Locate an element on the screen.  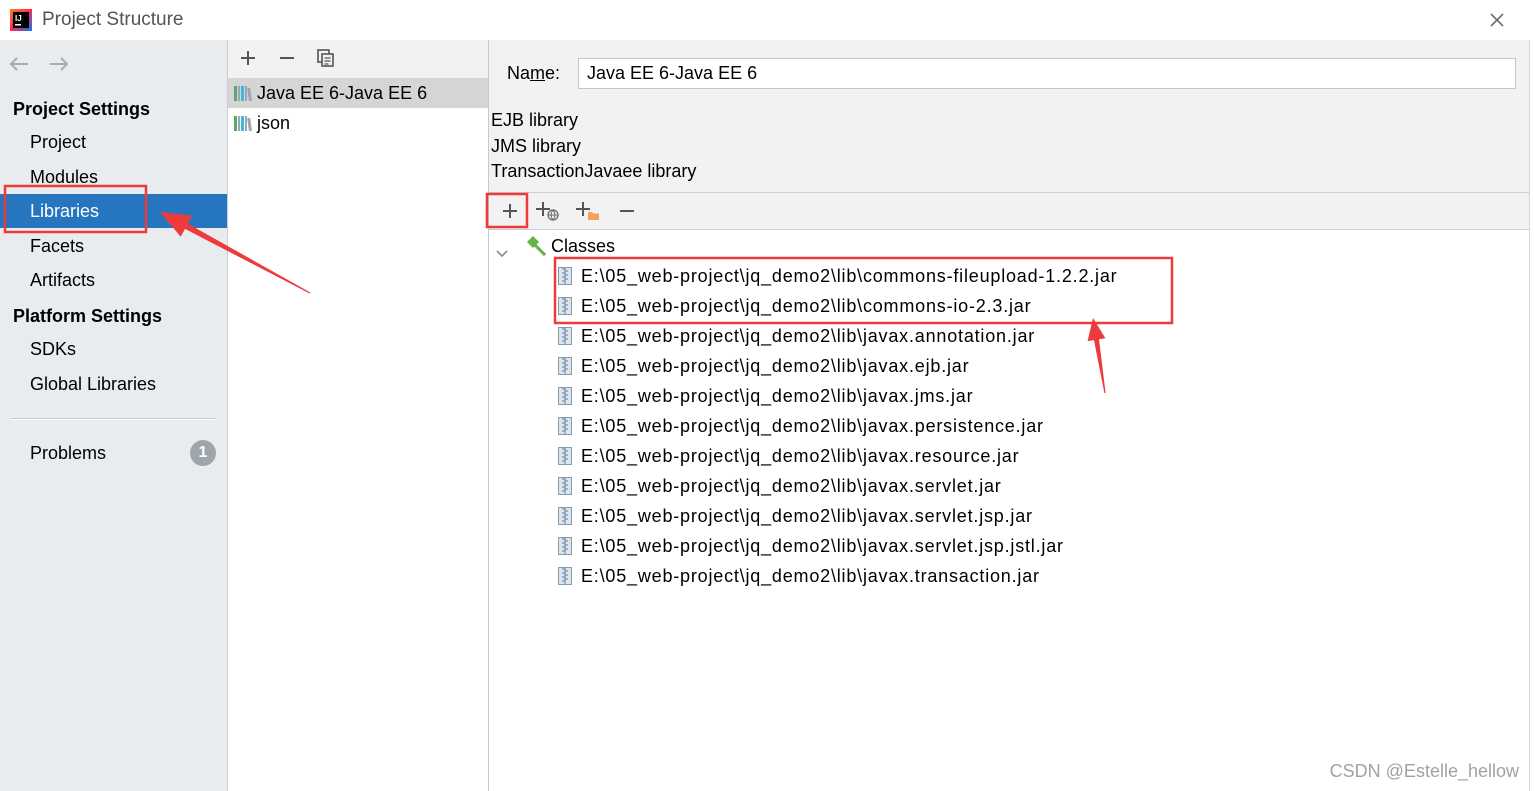
tree-node-classes: Classes is located at coordinates (1009, 246).